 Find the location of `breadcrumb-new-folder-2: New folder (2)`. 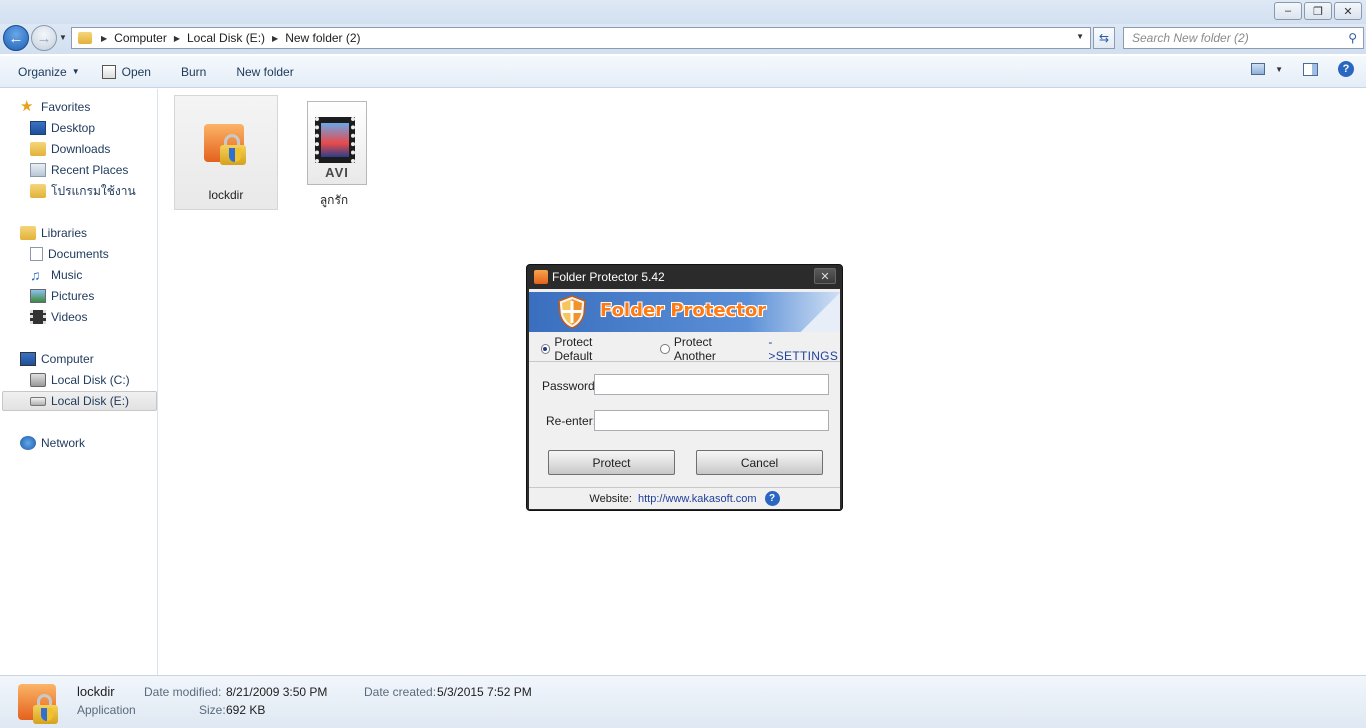

breadcrumb-new-folder-2: New folder (2) is located at coordinates (322, 38).